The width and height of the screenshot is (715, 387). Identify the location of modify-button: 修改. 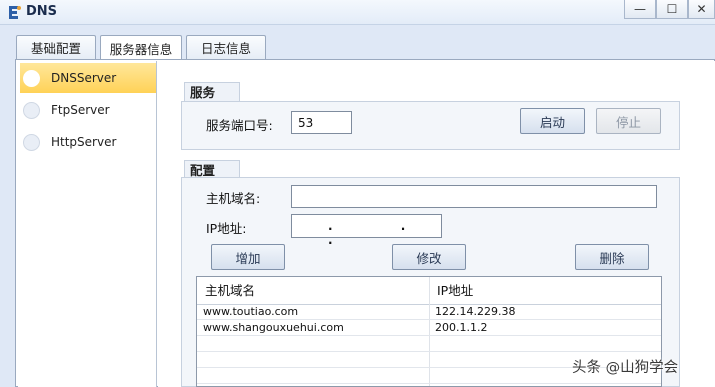
(429, 257).